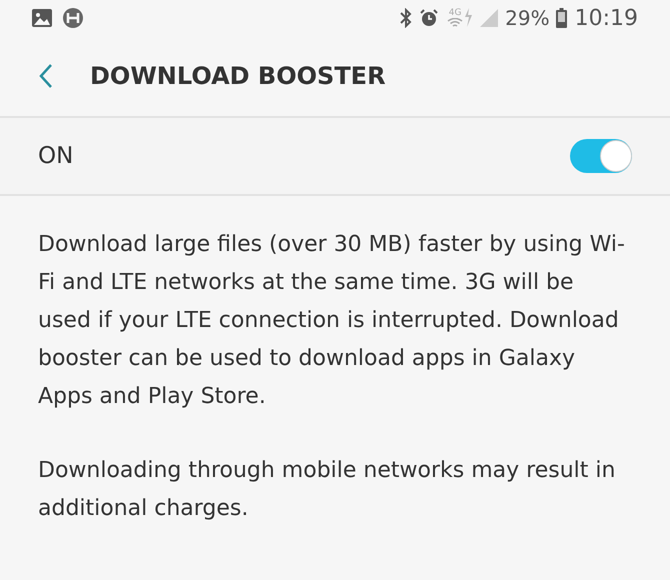 The image size is (670, 580). I want to click on data-transfer-icon, so click(468, 18).